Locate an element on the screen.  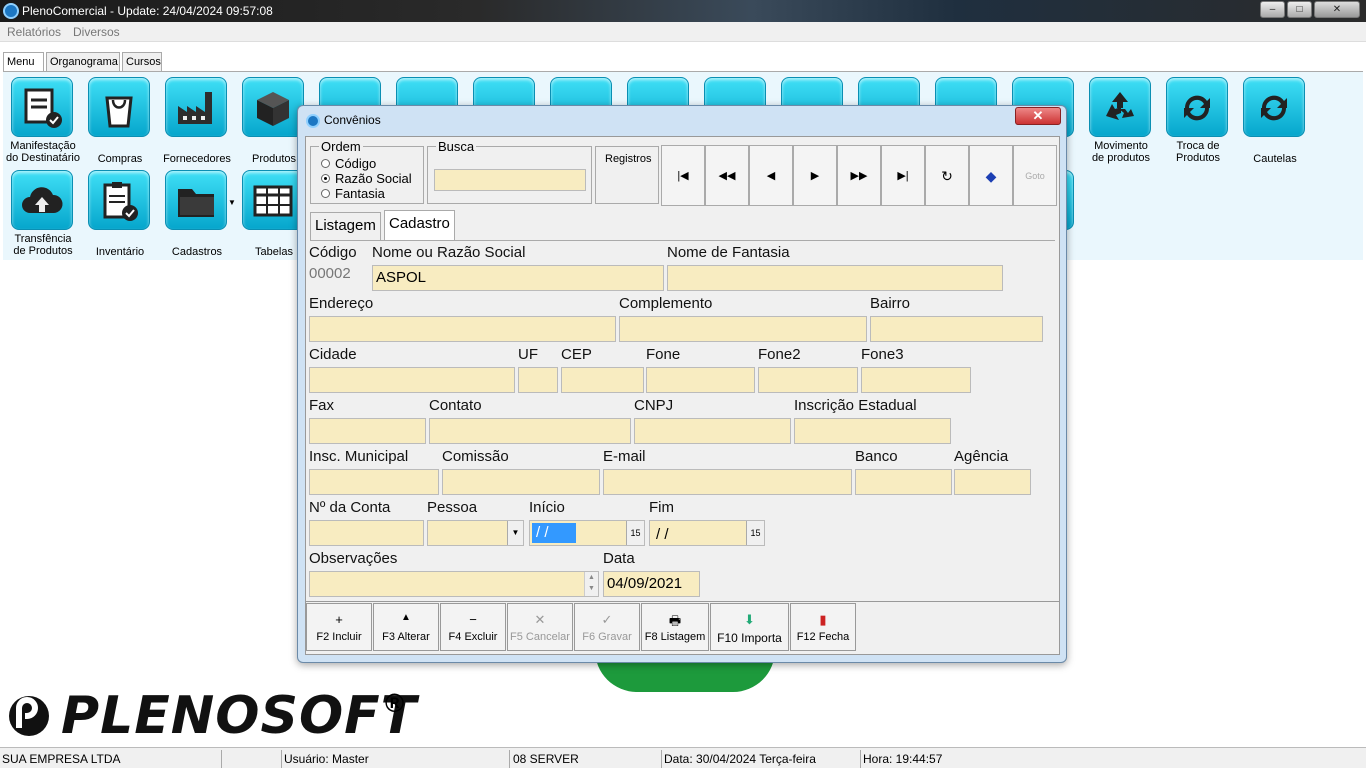
menu-diversos: Diversos is located at coordinates (96, 32).